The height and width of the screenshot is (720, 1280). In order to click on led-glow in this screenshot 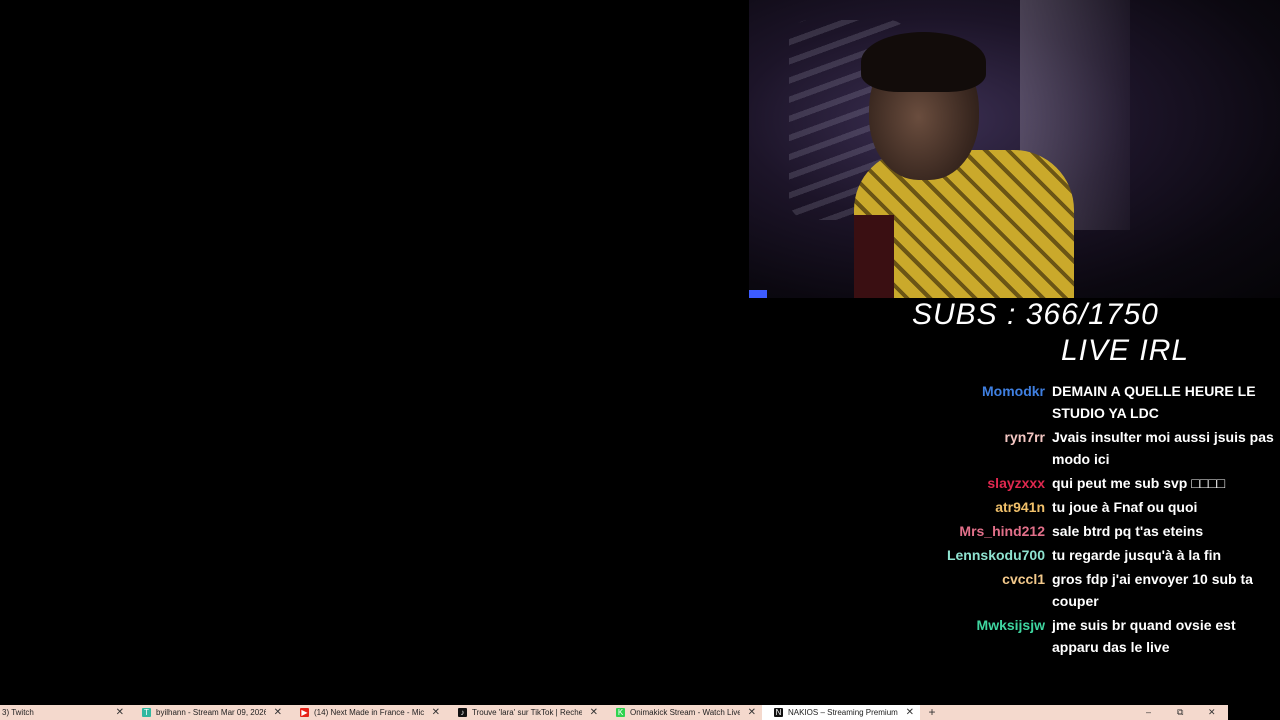, I will do `click(758, 294)`.